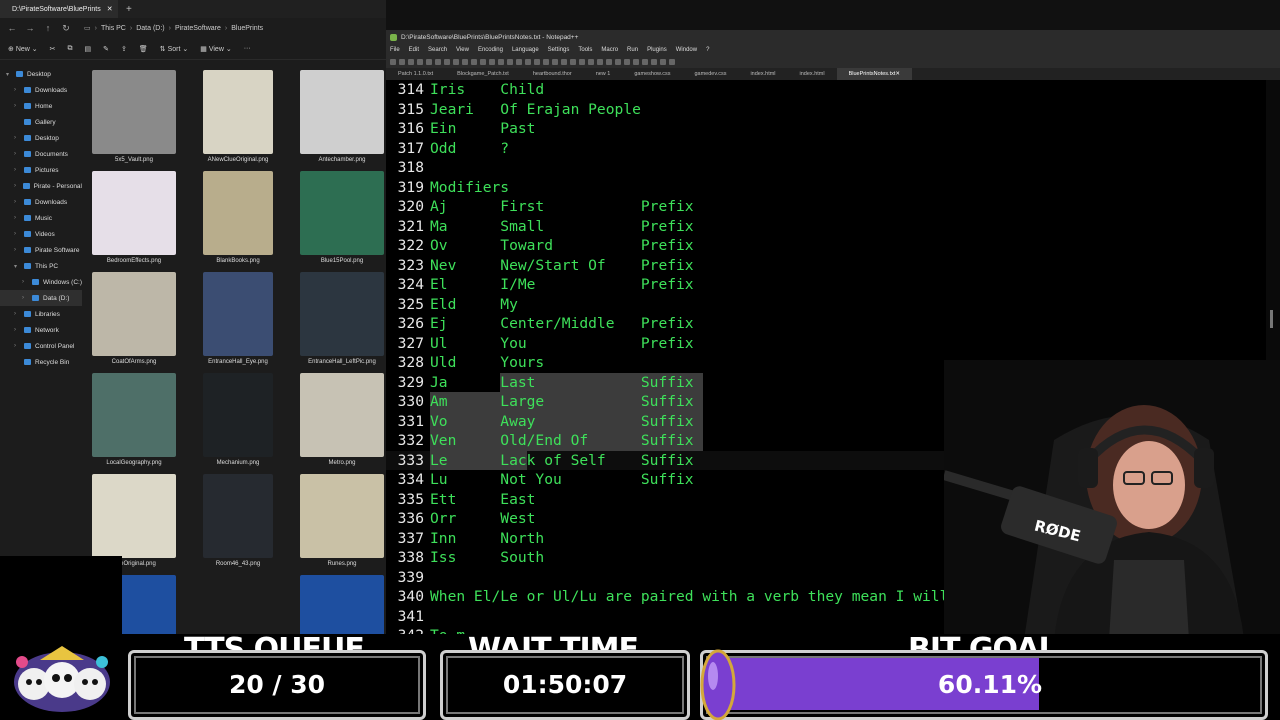 The width and height of the screenshot is (1280, 720). What do you see at coordinates (134, 520) in the screenshot?
I see `file-thumbnail: ...ceOriginal.png` at bounding box center [134, 520].